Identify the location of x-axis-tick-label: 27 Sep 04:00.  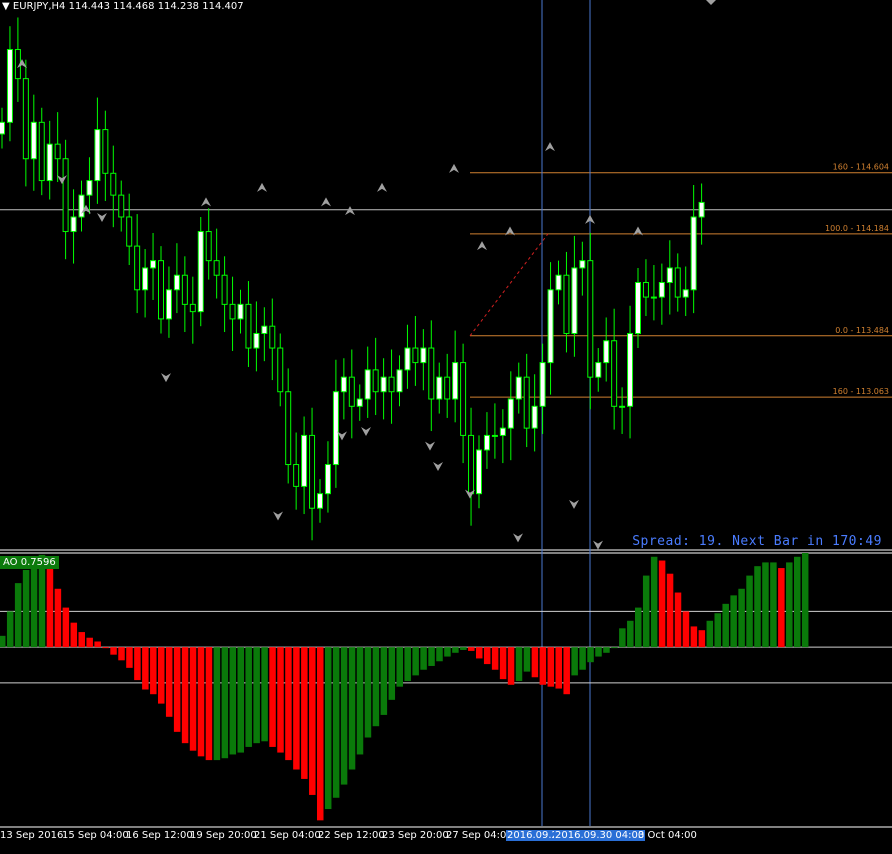
(479, 835).